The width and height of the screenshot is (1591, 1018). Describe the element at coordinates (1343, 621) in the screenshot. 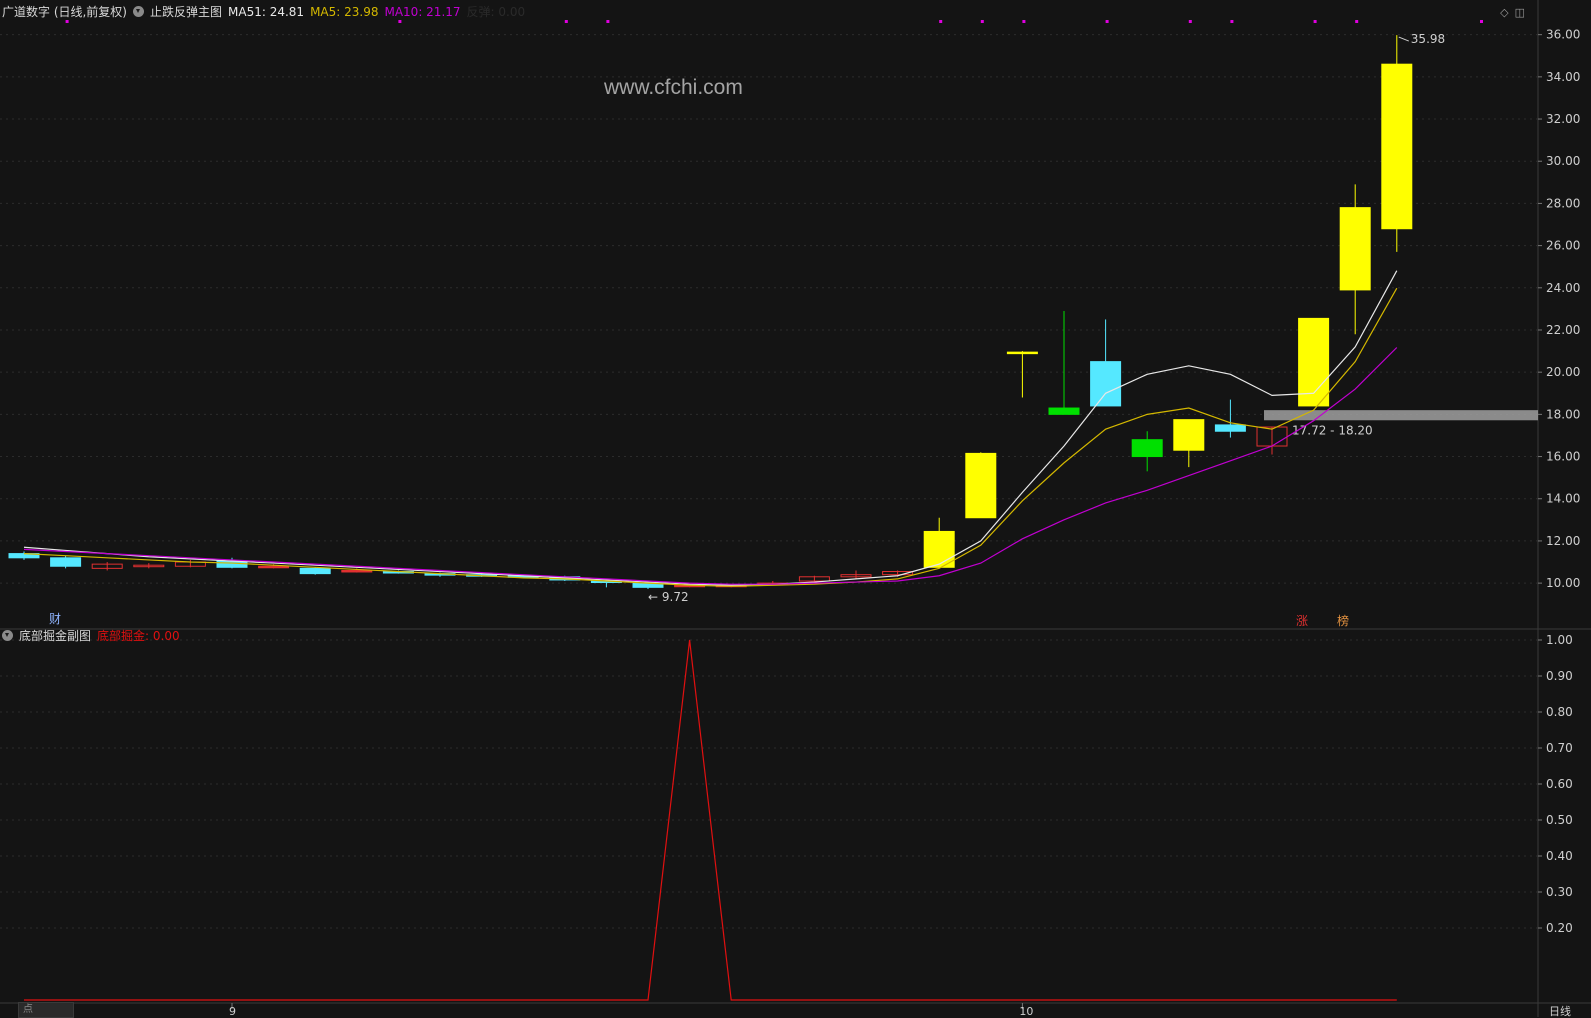

I see `bang-marker: 榜` at that location.